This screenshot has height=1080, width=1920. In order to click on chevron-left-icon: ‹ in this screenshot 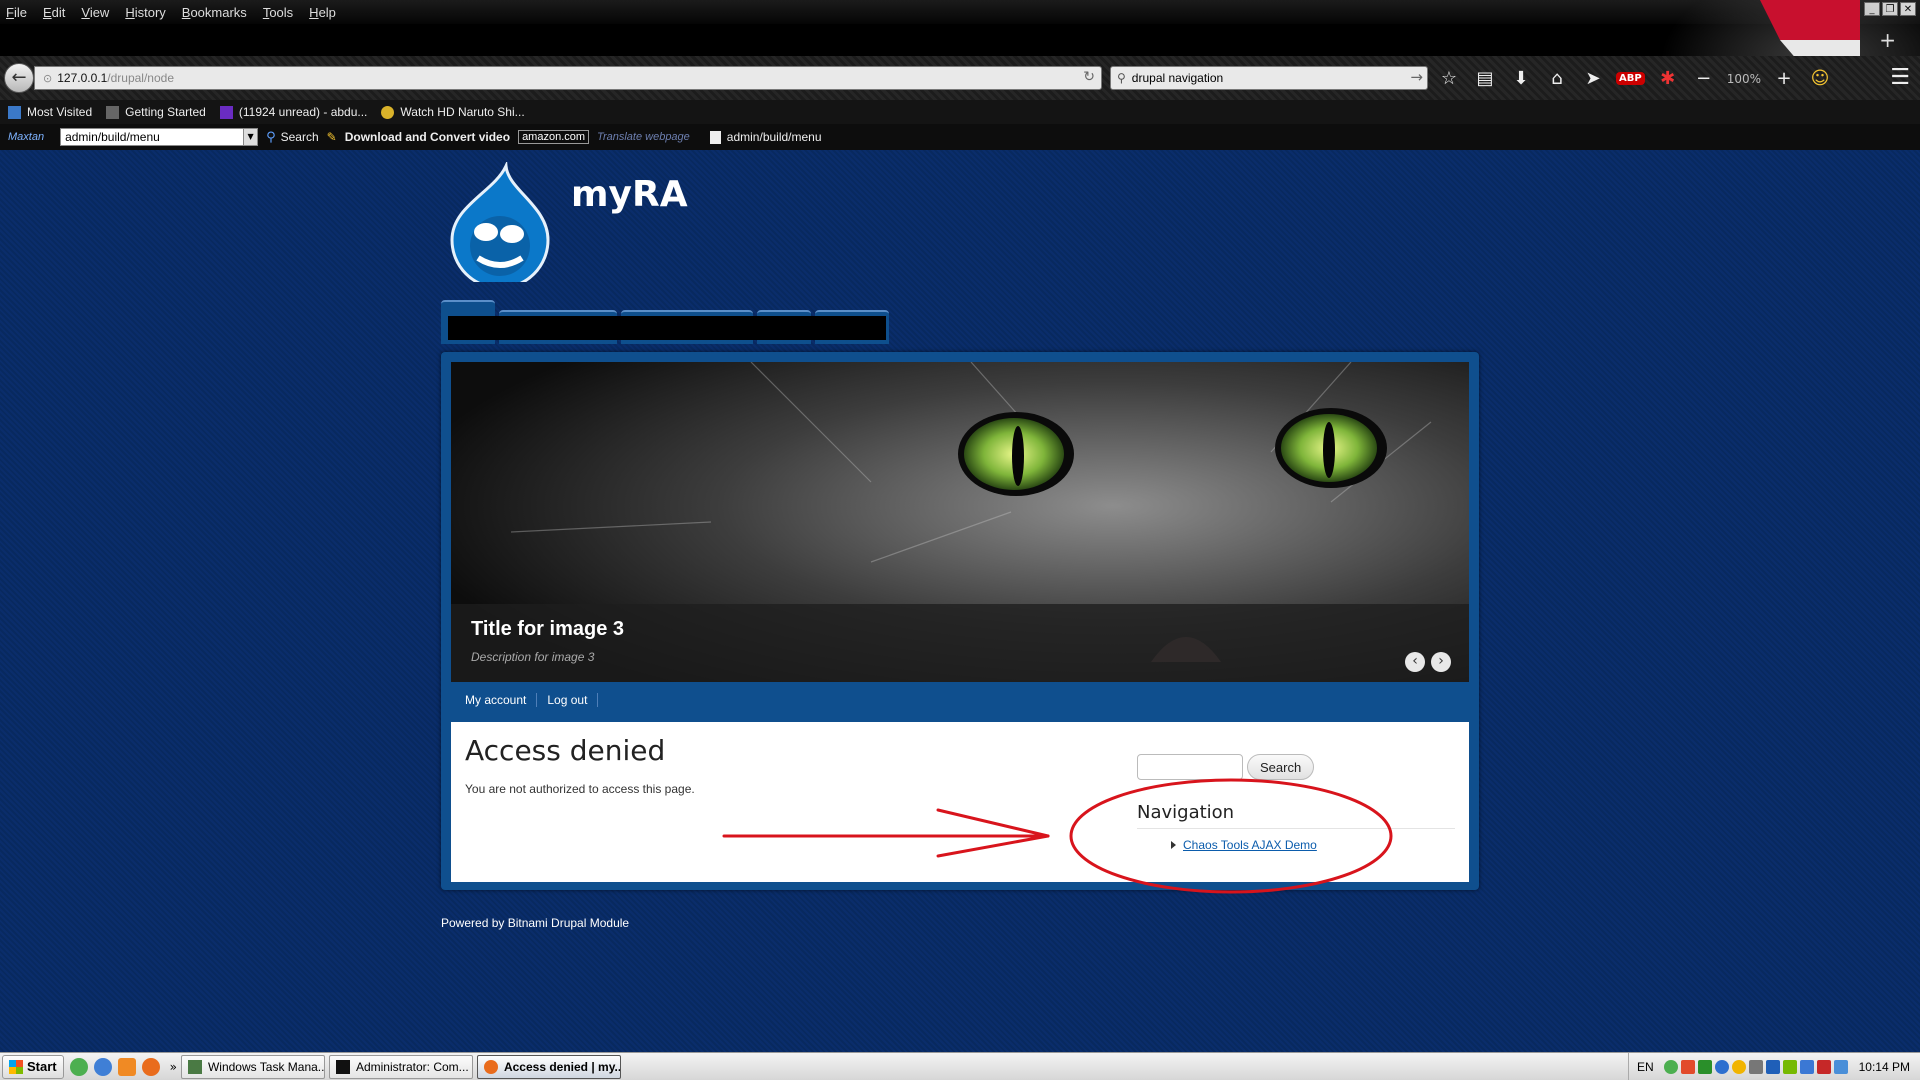, I will do `click(1415, 662)`.